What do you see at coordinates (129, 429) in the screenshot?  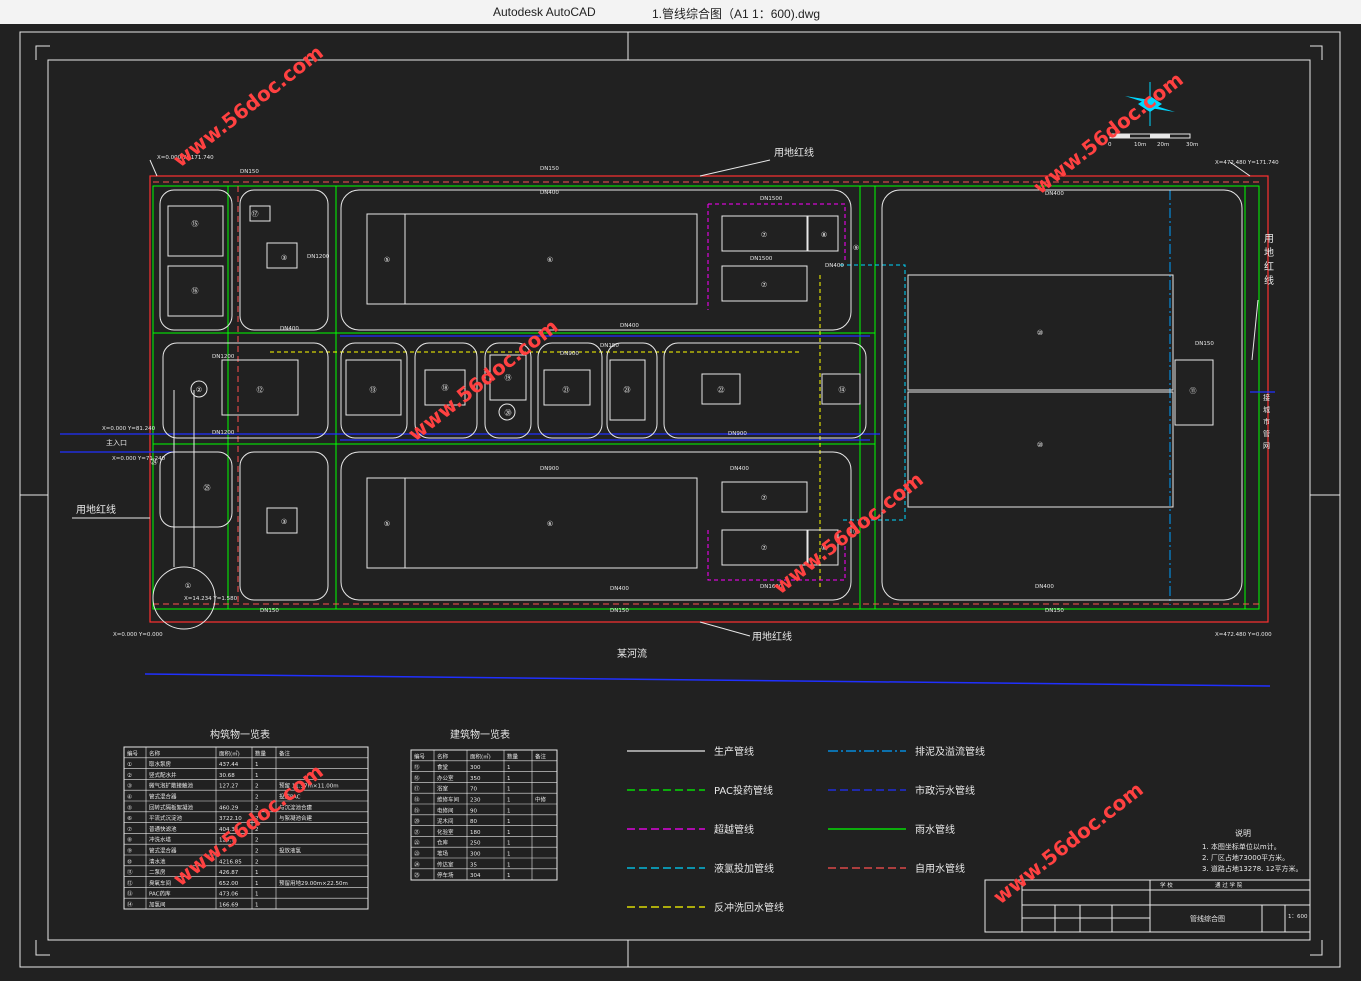 I see `svg-text: X=0.000 Y=81.240` at bounding box center [129, 429].